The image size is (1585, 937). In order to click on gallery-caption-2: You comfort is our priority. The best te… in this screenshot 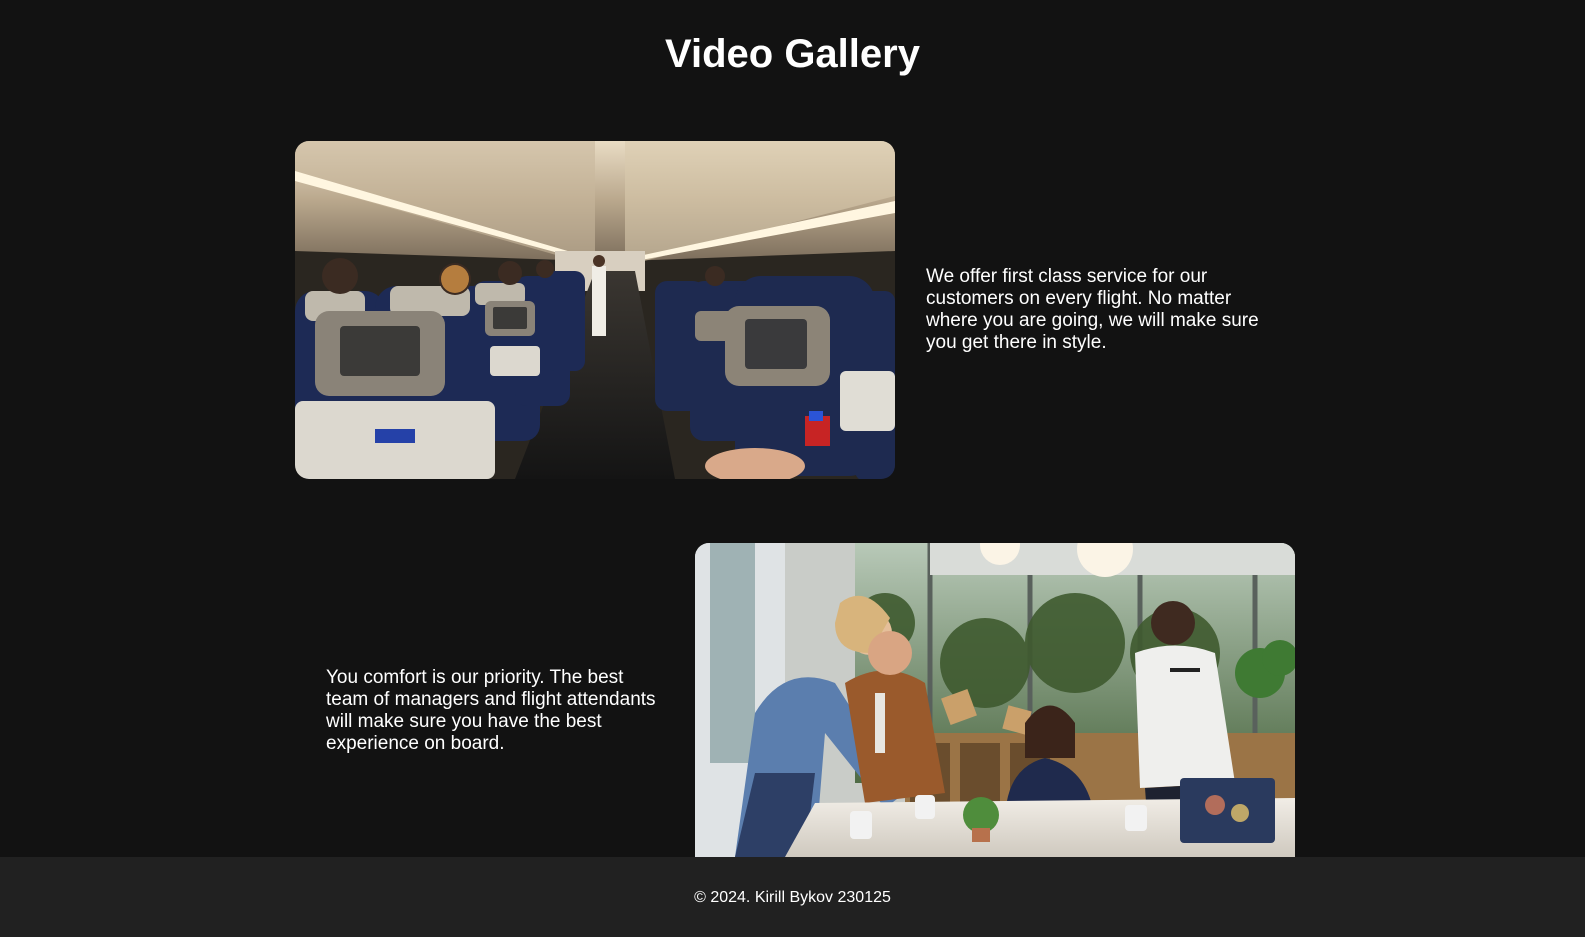, I will do `click(491, 710)`.